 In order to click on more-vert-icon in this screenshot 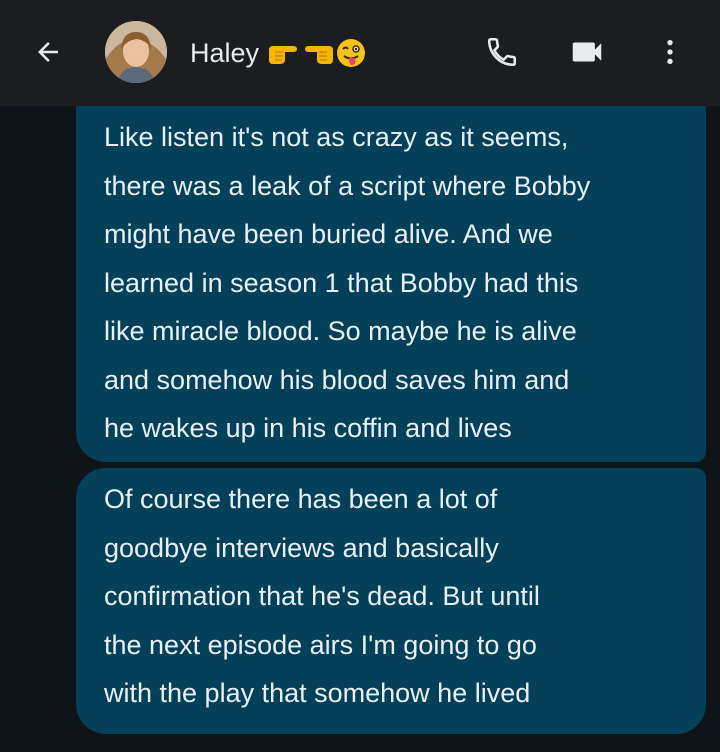, I will do `click(670, 52)`.